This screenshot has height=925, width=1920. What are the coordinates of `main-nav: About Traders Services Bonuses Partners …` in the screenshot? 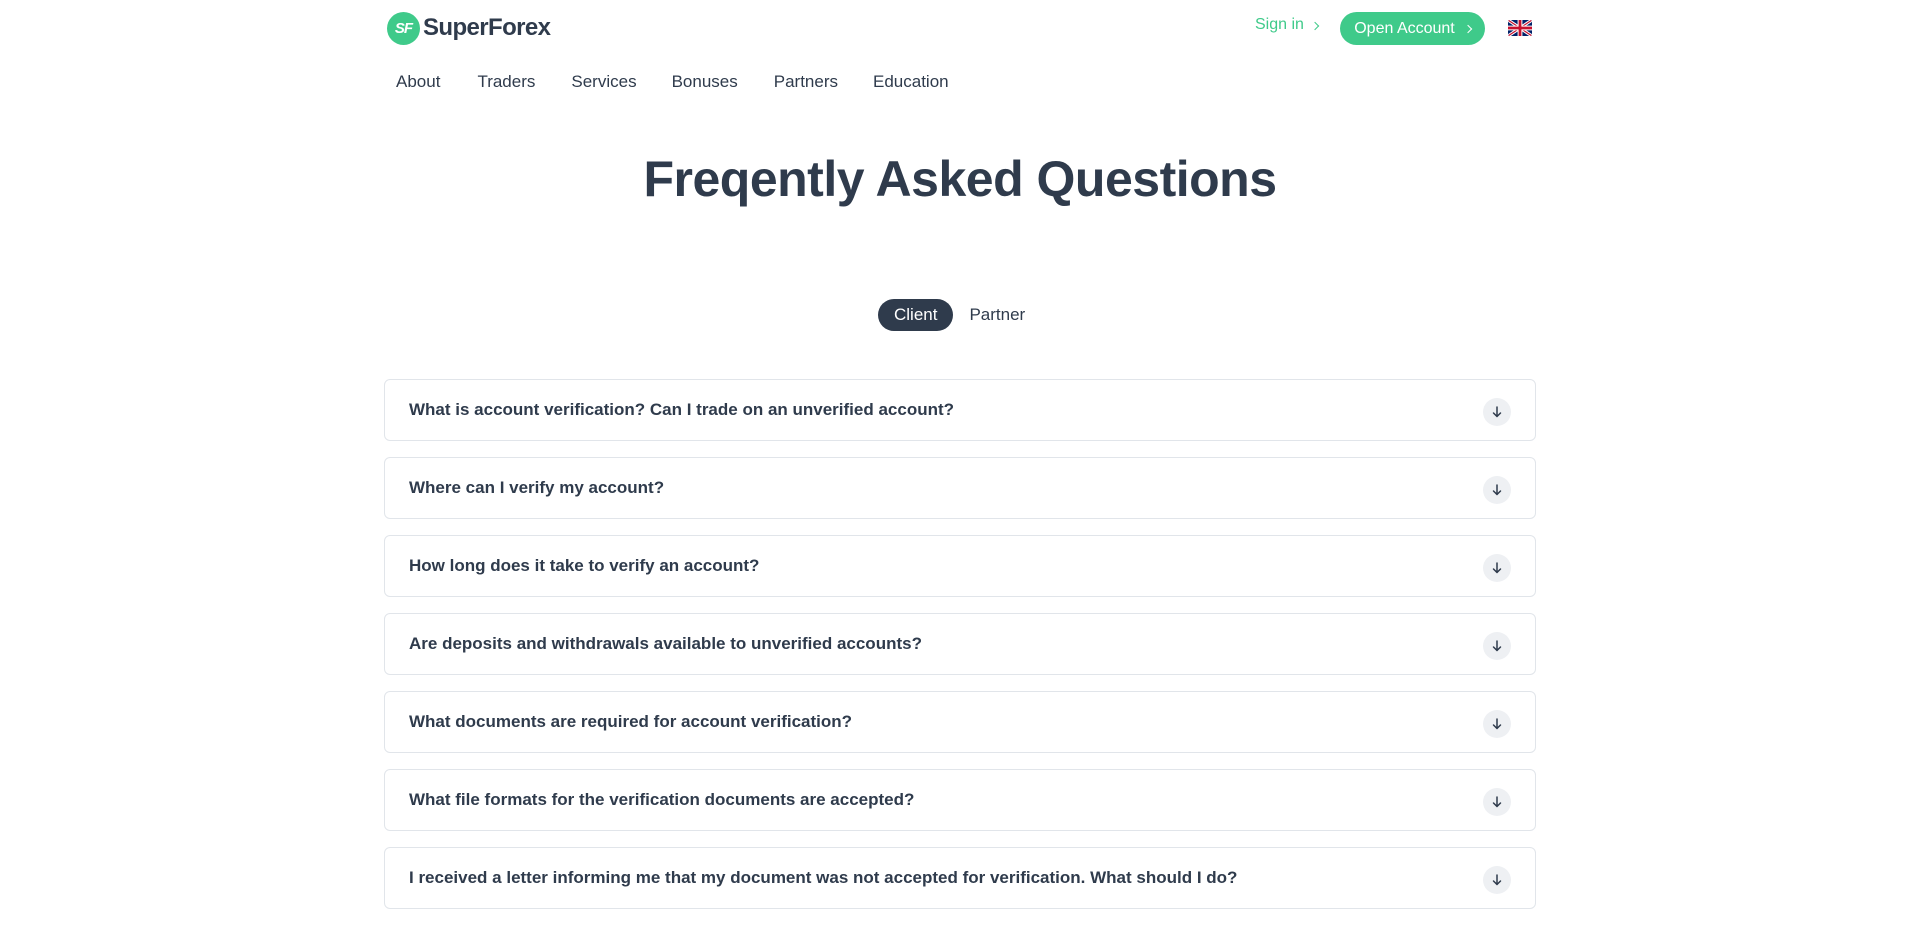 It's located at (672, 82).